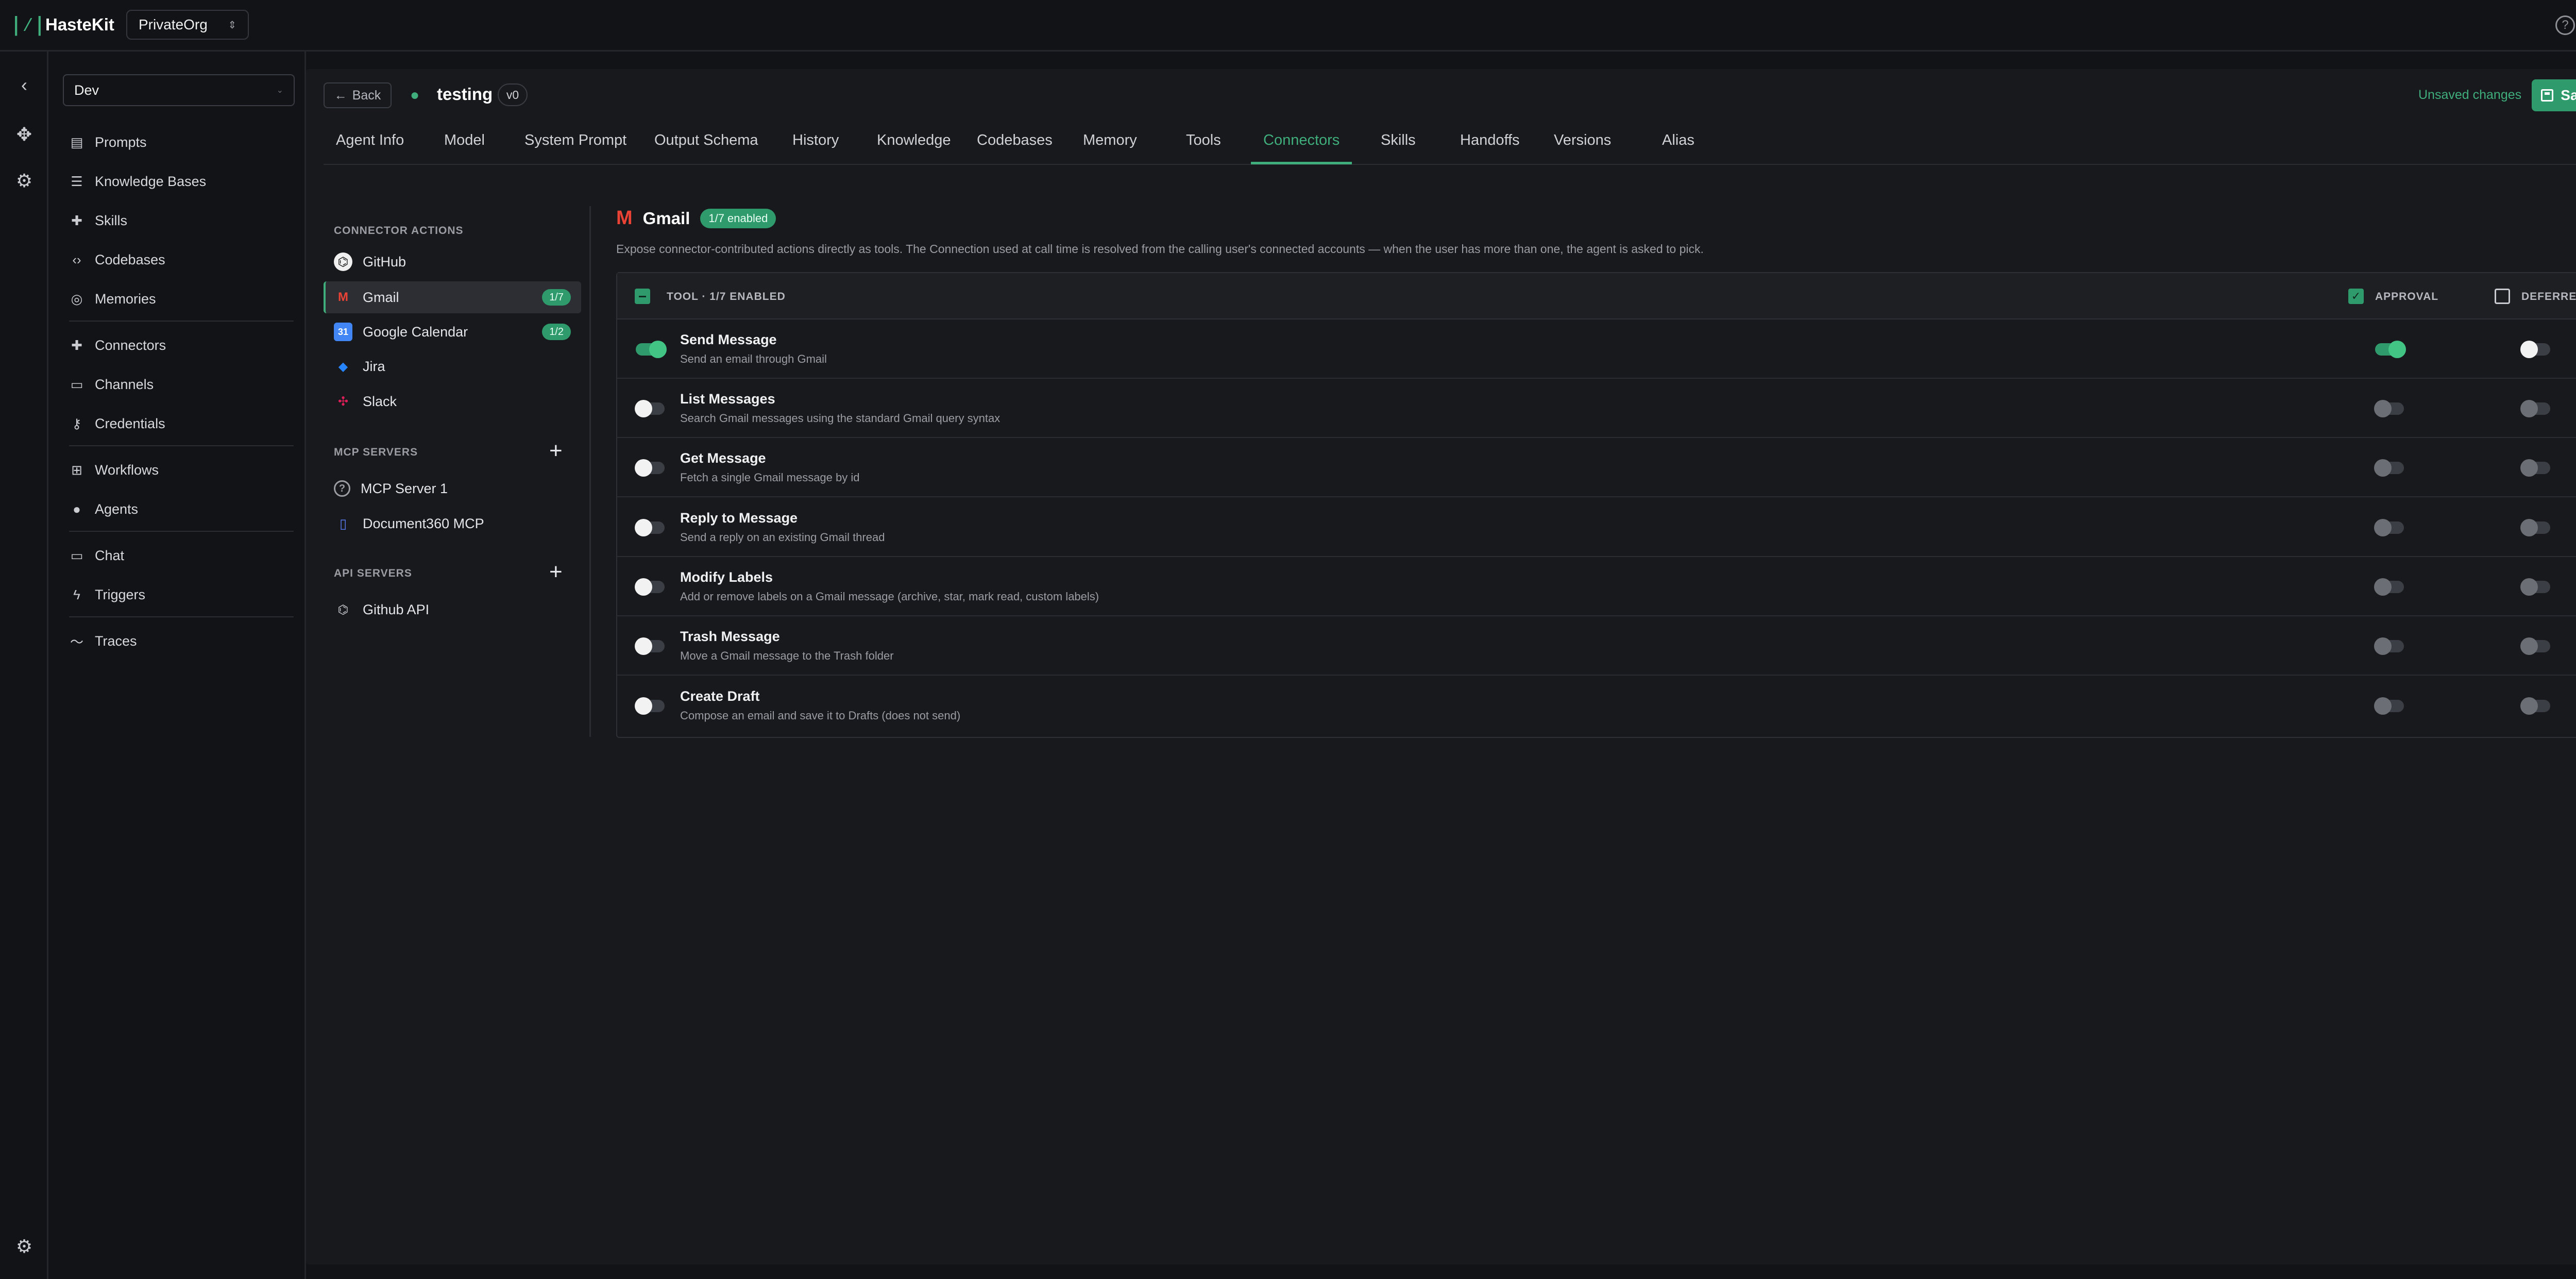  Describe the element at coordinates (180, 470) in the screenshot. I see `sidebar-item-workflows: ⊞ Workflows` at that location.